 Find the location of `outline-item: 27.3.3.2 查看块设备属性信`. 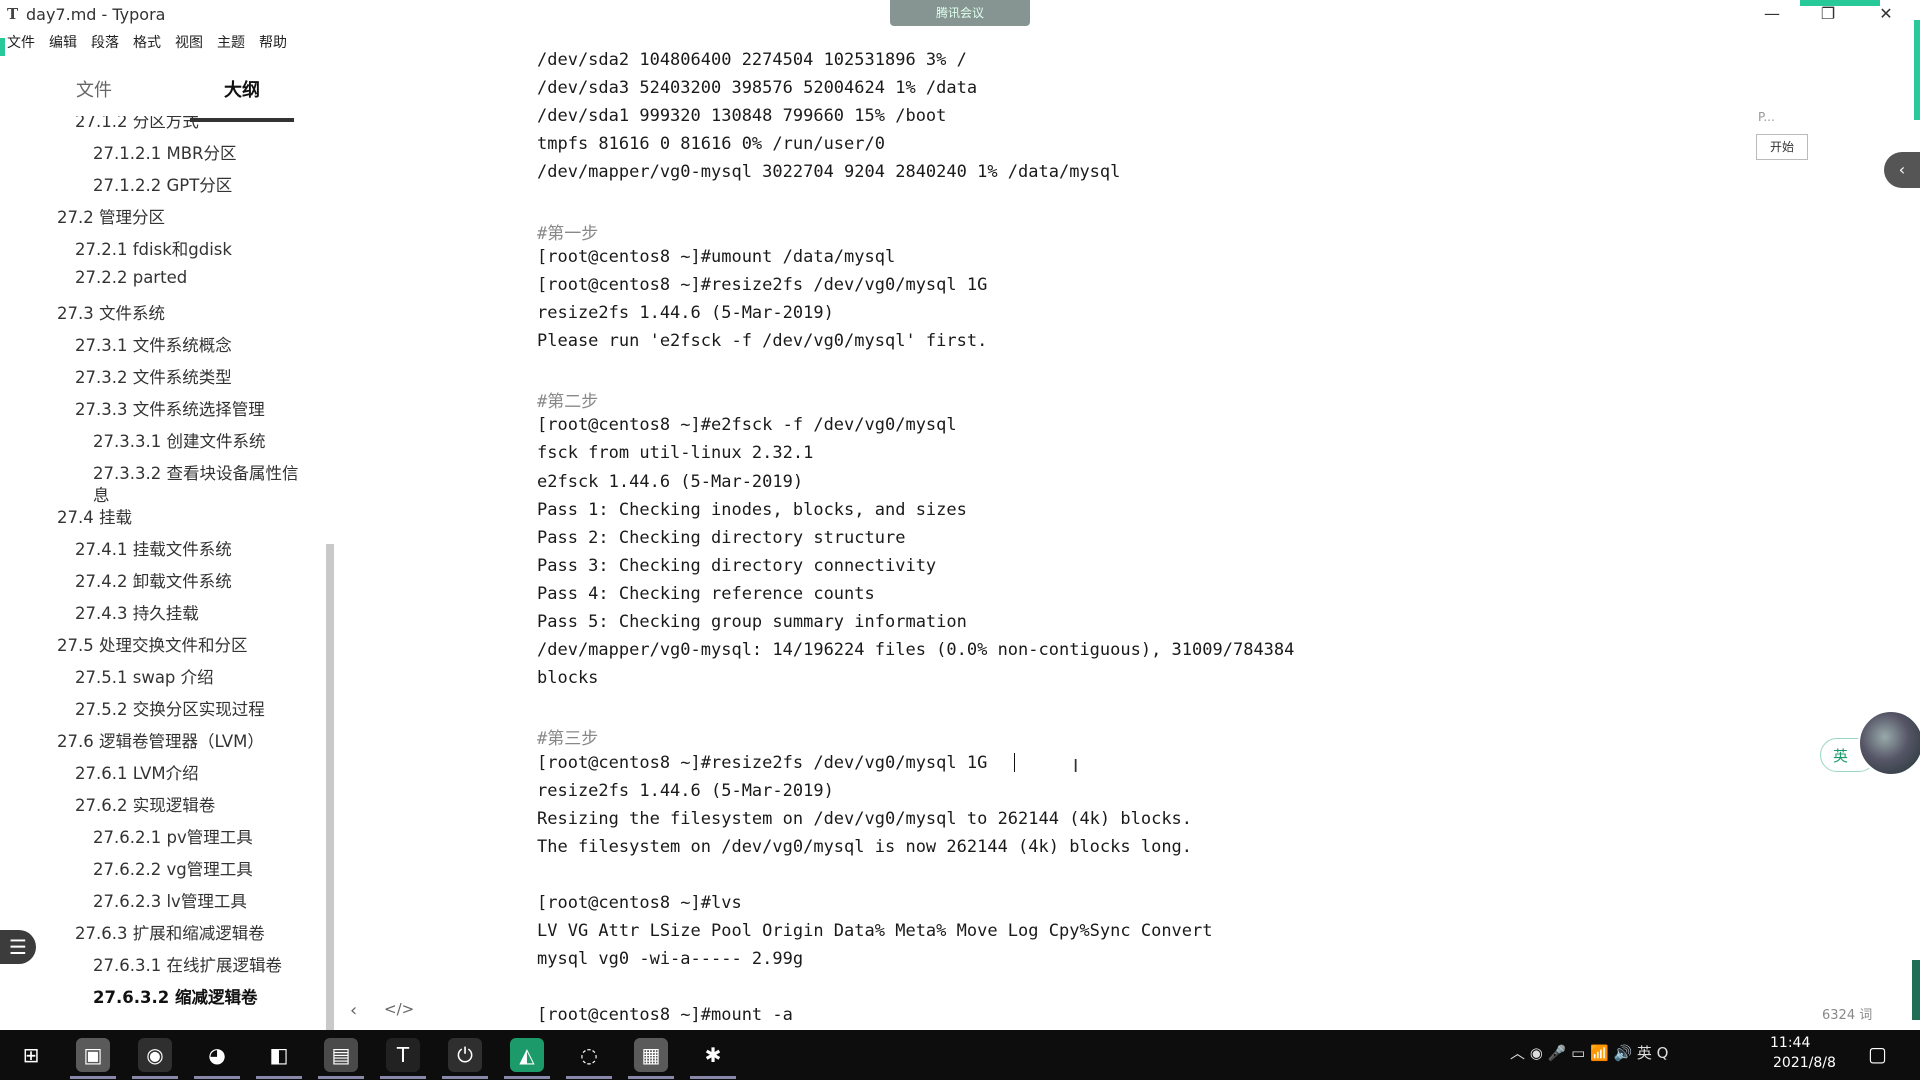

outline-item: 27.3.3.2 查看块设备属性信 is located at coordinates (195, 472).